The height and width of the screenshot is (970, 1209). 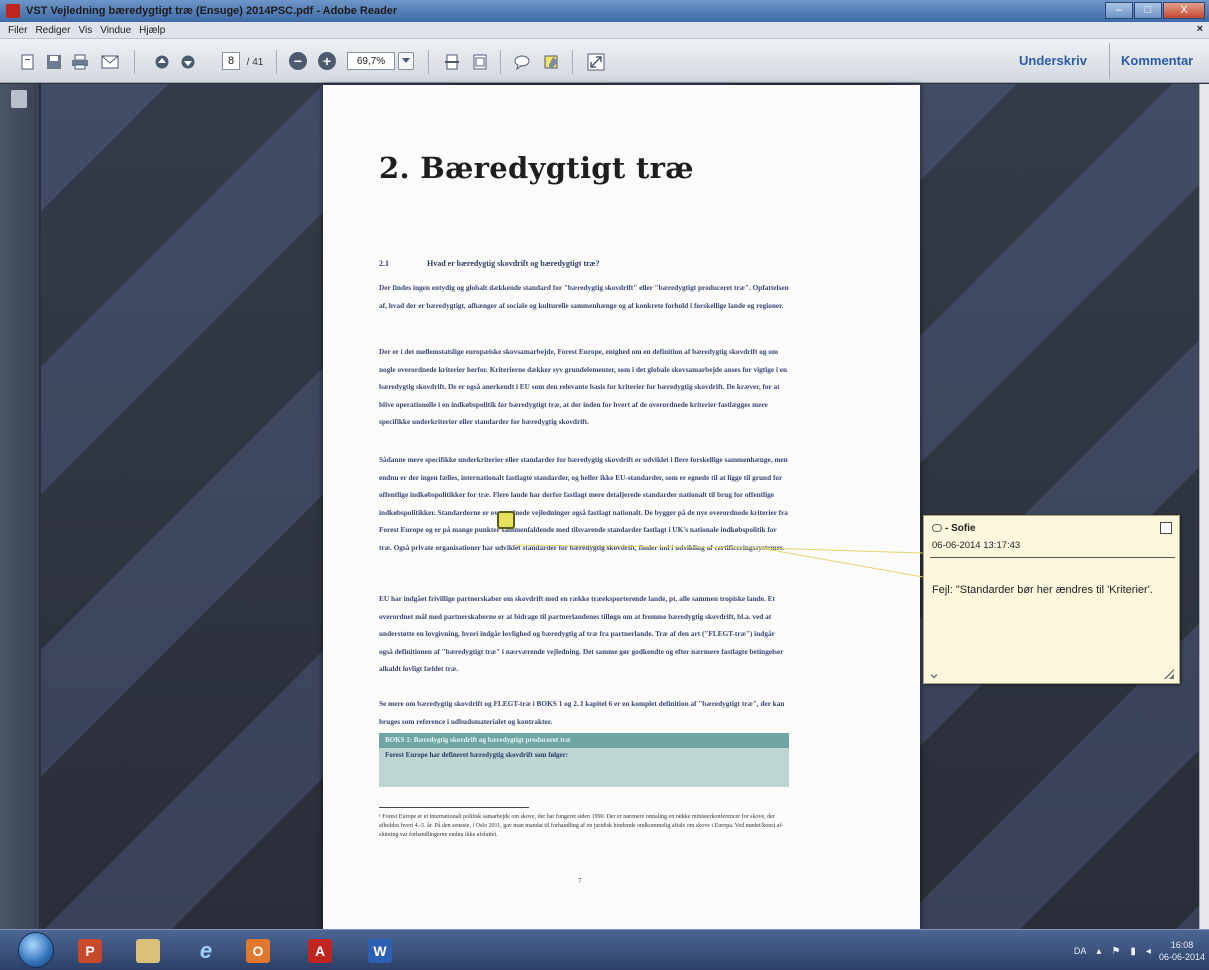 What do you see at coordinates (298, 61) in the screenshot?
I see `zoom-out-button: −` at bounding box center [298, 61].